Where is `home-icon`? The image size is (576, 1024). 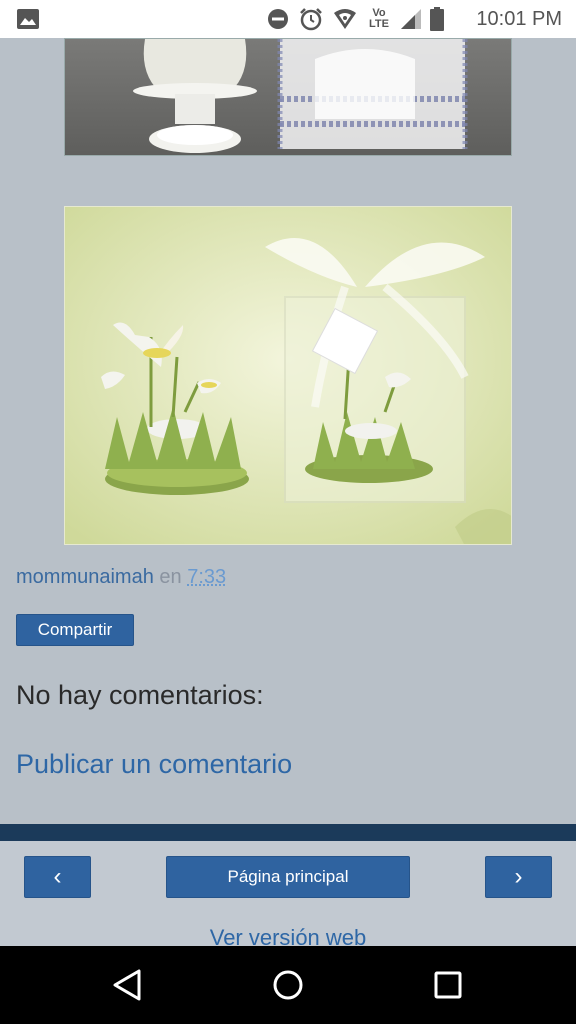 home-icon is located at coordinates (288, 985).